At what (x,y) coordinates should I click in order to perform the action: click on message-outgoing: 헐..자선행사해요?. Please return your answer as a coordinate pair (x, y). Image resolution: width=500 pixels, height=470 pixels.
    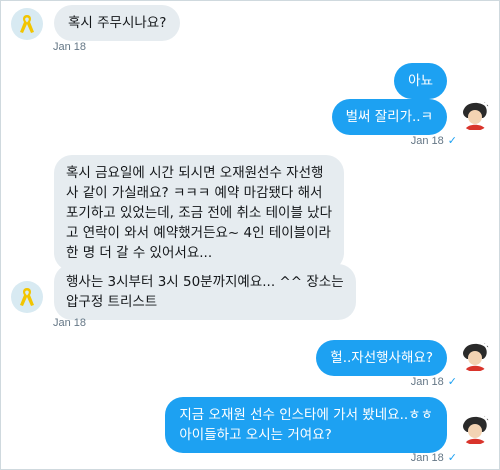
    Looking at the image, I should click on (381, 358).